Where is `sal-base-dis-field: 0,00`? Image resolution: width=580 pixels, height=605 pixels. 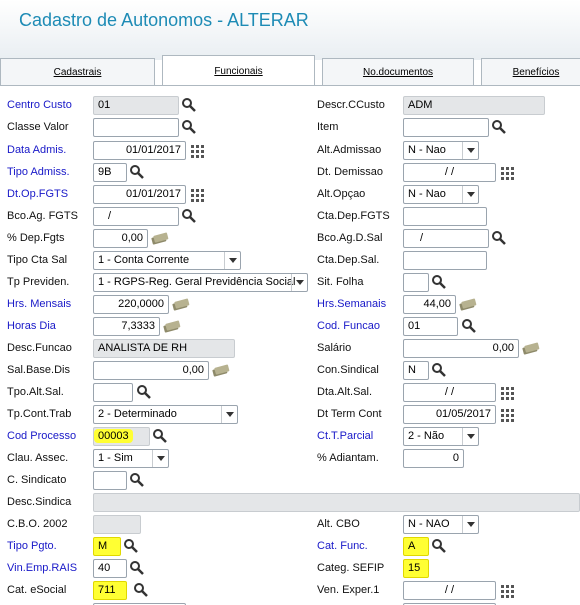 sal-base-dis-field: 0,00 is located at coordinates (151, 370).